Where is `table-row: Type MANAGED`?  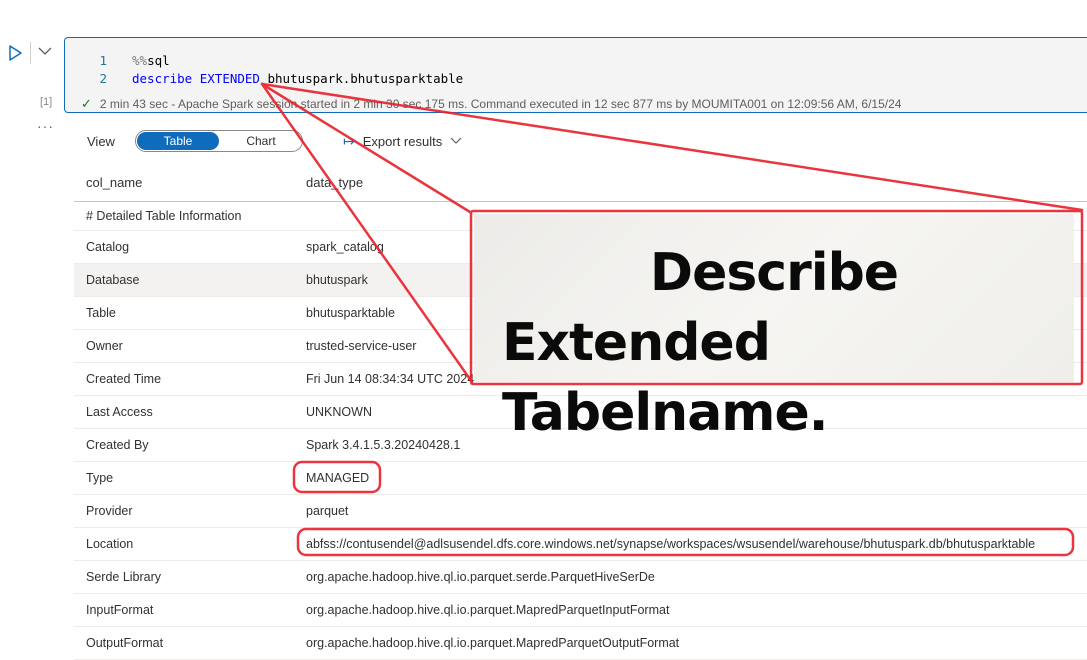 table-row: Type MANAGED is located at coordinates (580, 478).